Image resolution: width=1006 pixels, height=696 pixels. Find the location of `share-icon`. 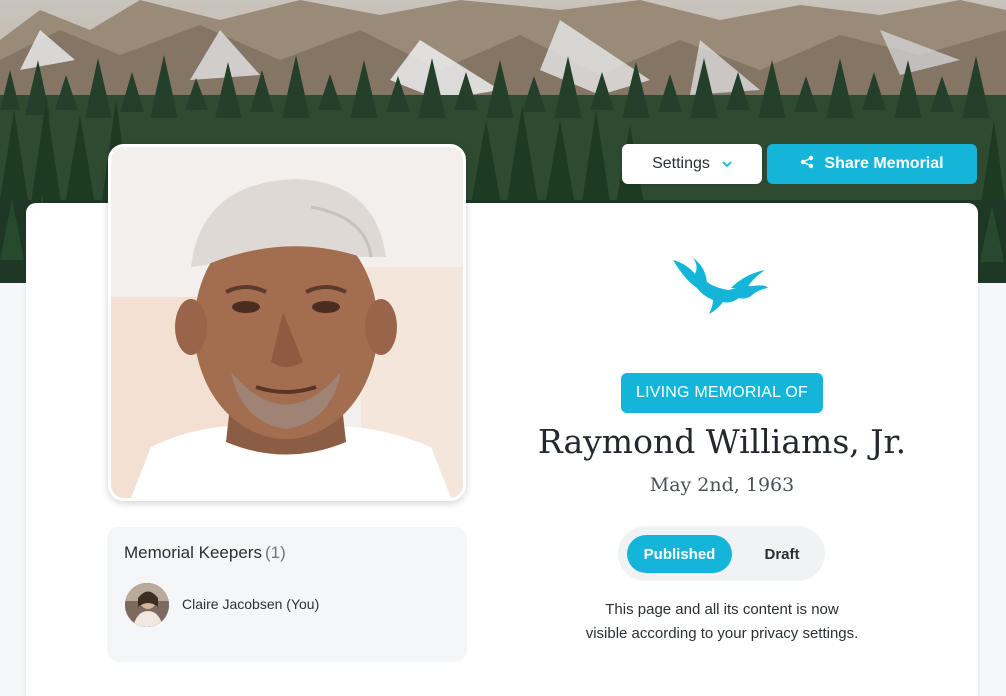

share-icon is located at coordinates (807, 164).